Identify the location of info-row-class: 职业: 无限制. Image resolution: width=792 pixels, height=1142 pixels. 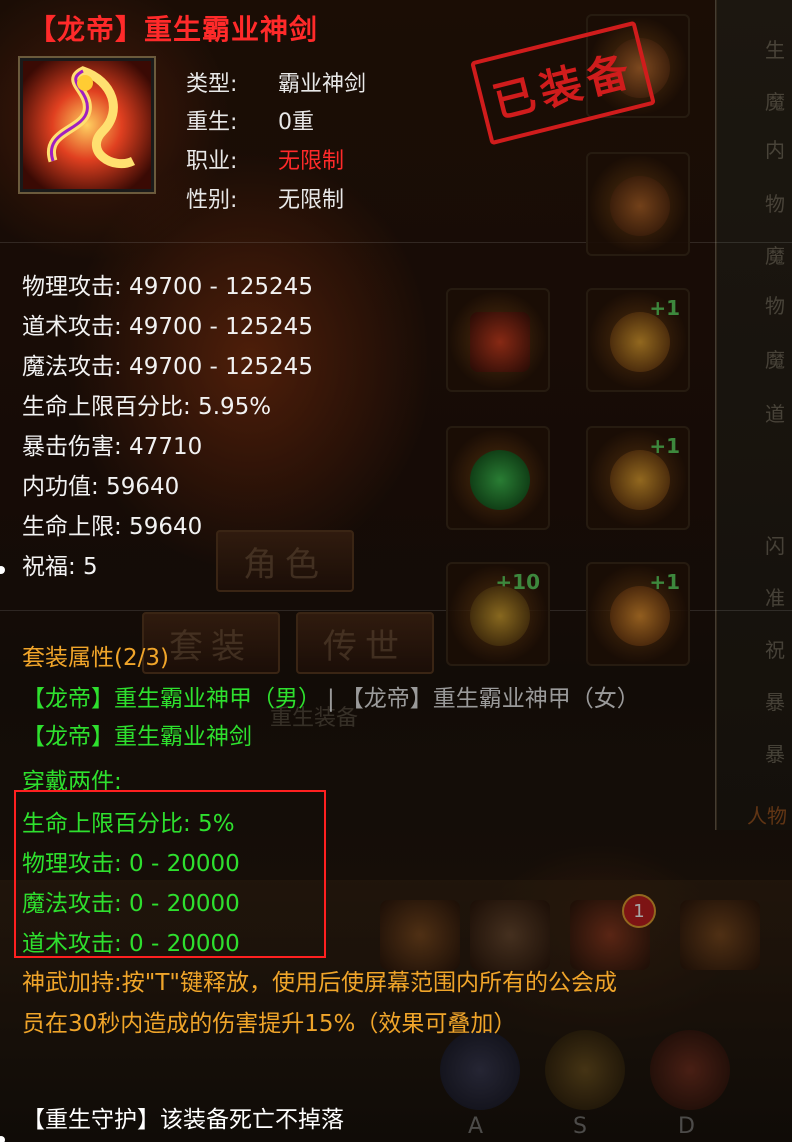
(265, 159).